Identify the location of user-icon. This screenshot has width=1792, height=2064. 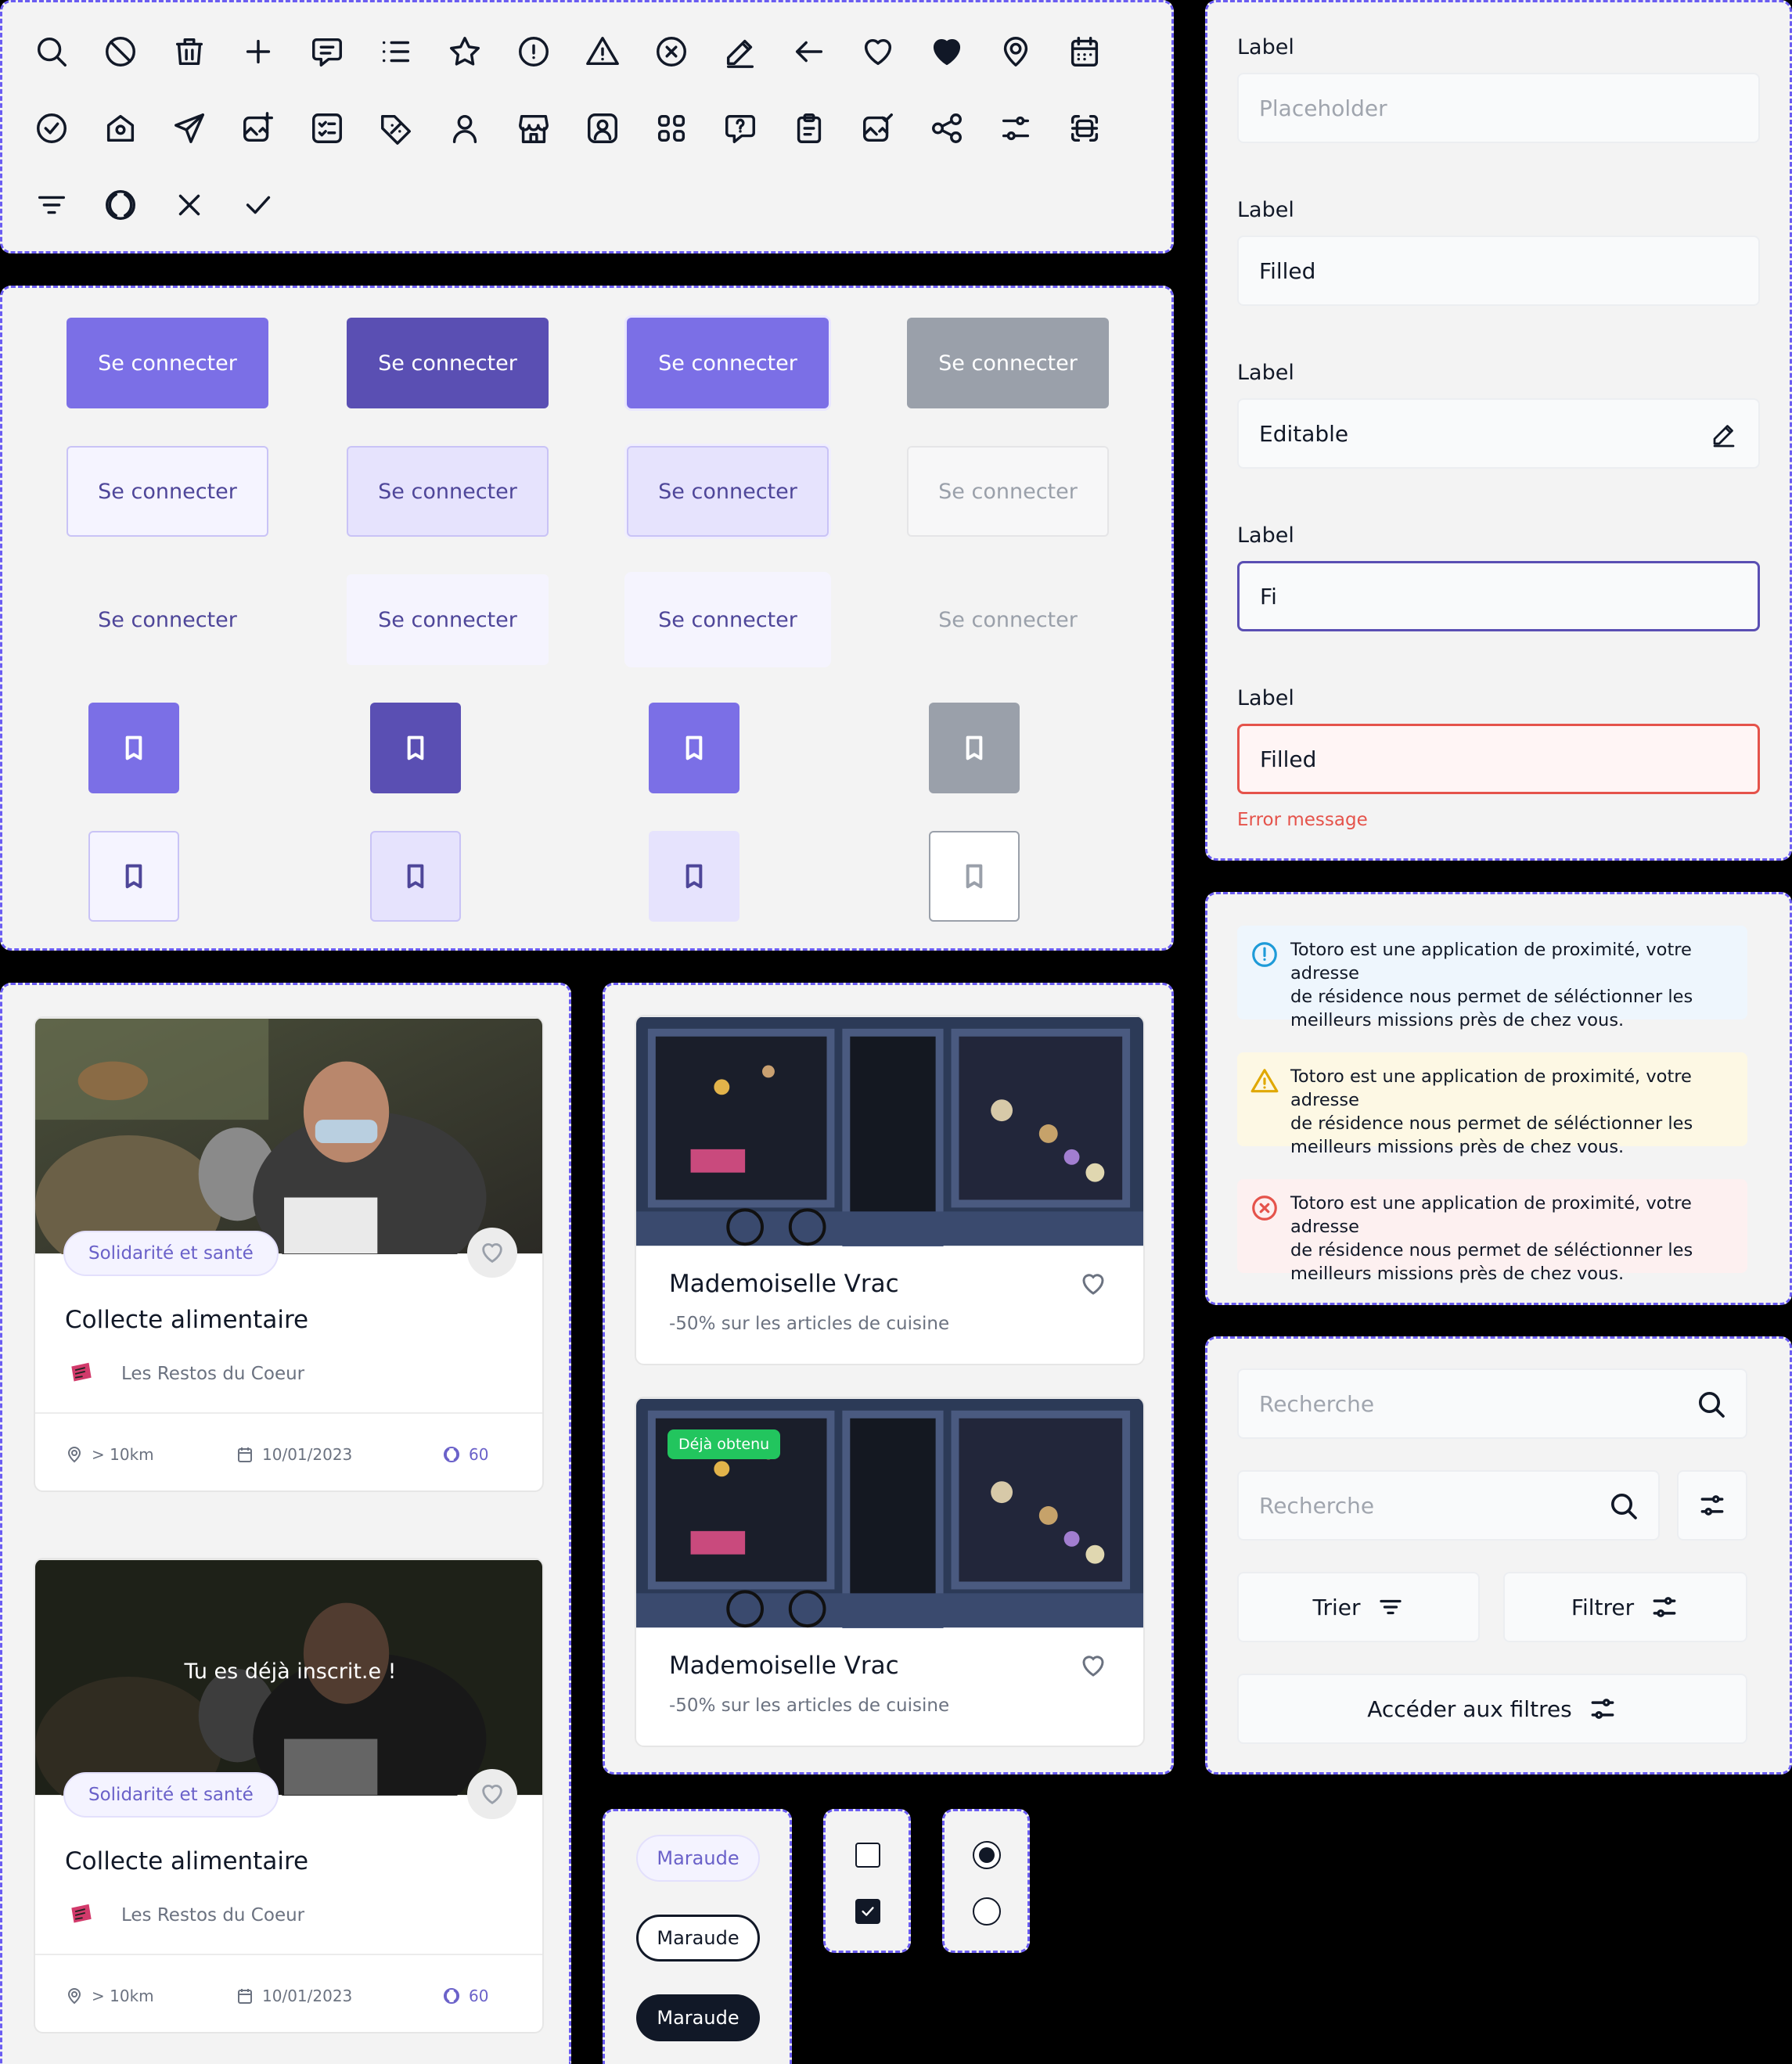
(465, 128).